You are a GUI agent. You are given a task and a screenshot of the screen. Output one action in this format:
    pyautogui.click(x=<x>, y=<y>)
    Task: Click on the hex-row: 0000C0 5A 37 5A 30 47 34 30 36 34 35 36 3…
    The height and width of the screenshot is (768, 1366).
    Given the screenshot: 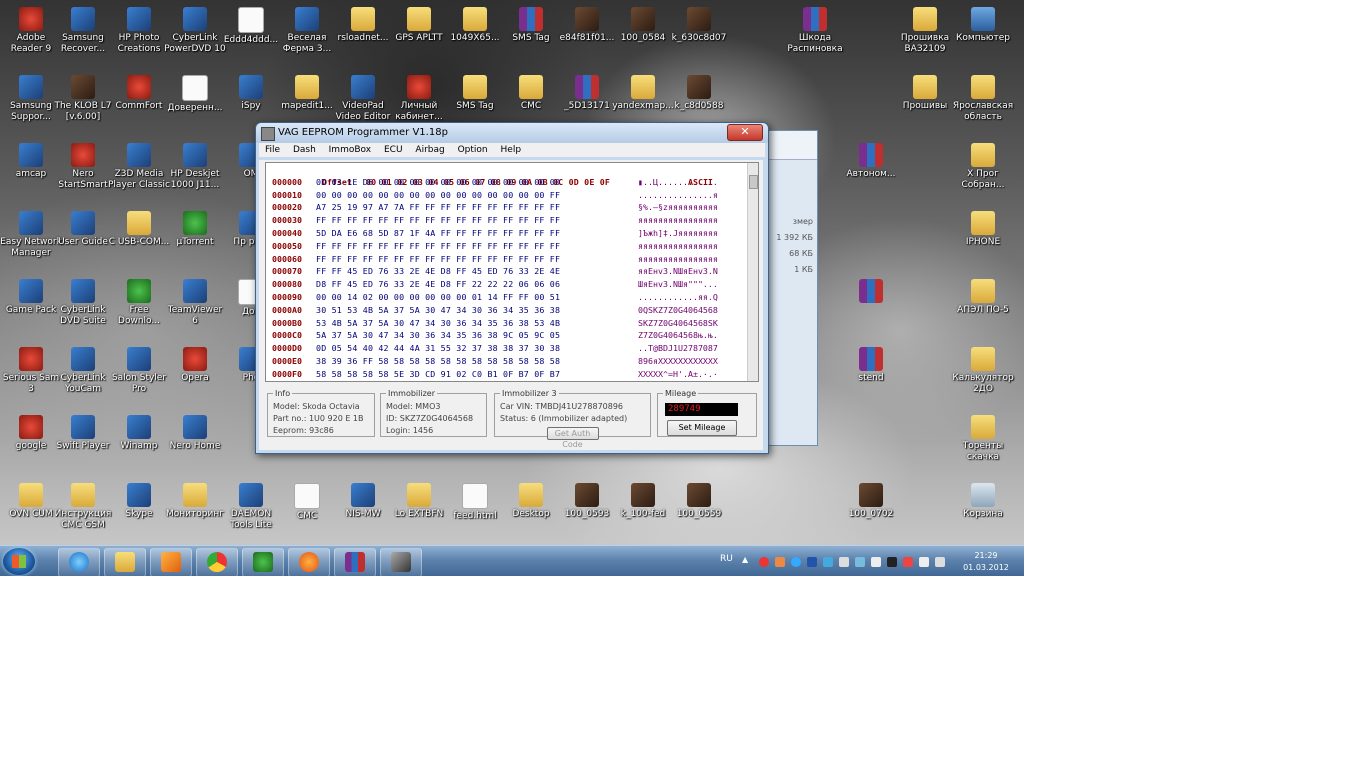 What is the action you would take?
    pyautogui.click(x=512, y=335)
    